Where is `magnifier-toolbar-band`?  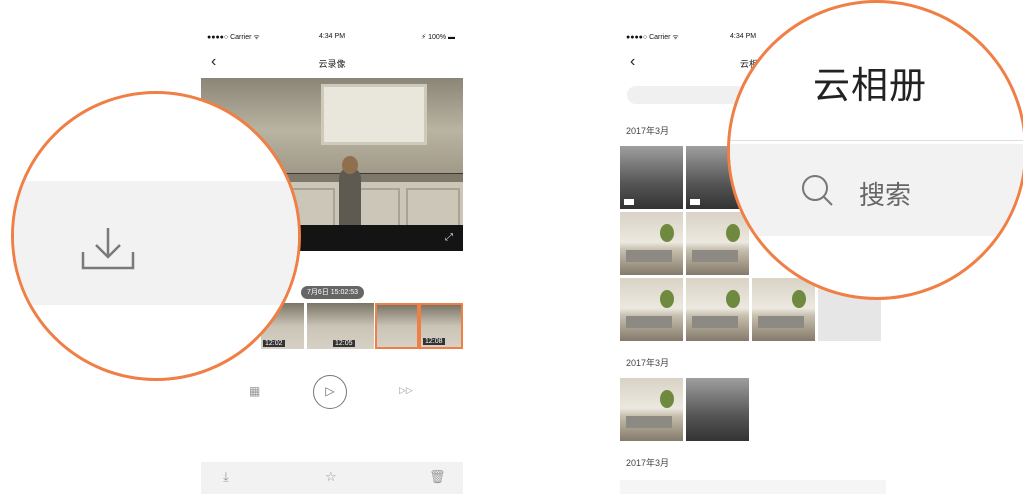
magnifier-toolbar-band is located at coordinates (156, 243).